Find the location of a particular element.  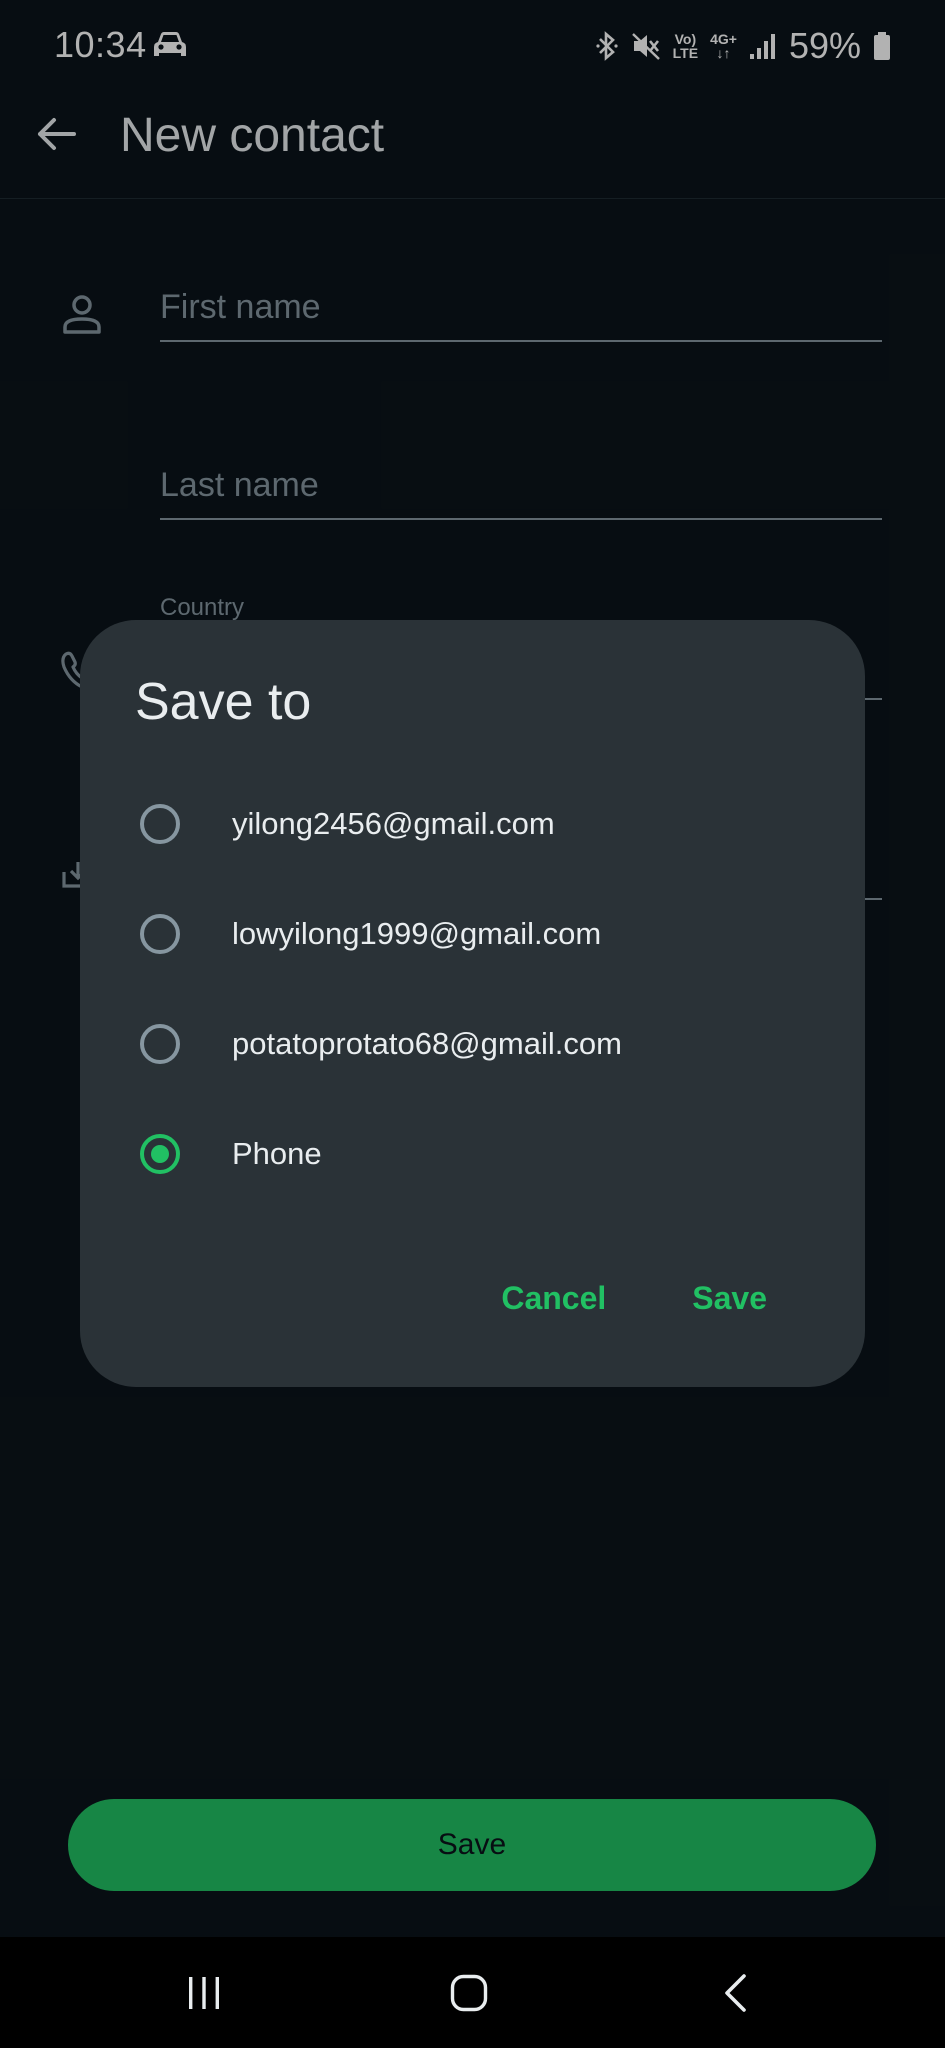

system-nav-bar is located at coordinates (472, 1992).